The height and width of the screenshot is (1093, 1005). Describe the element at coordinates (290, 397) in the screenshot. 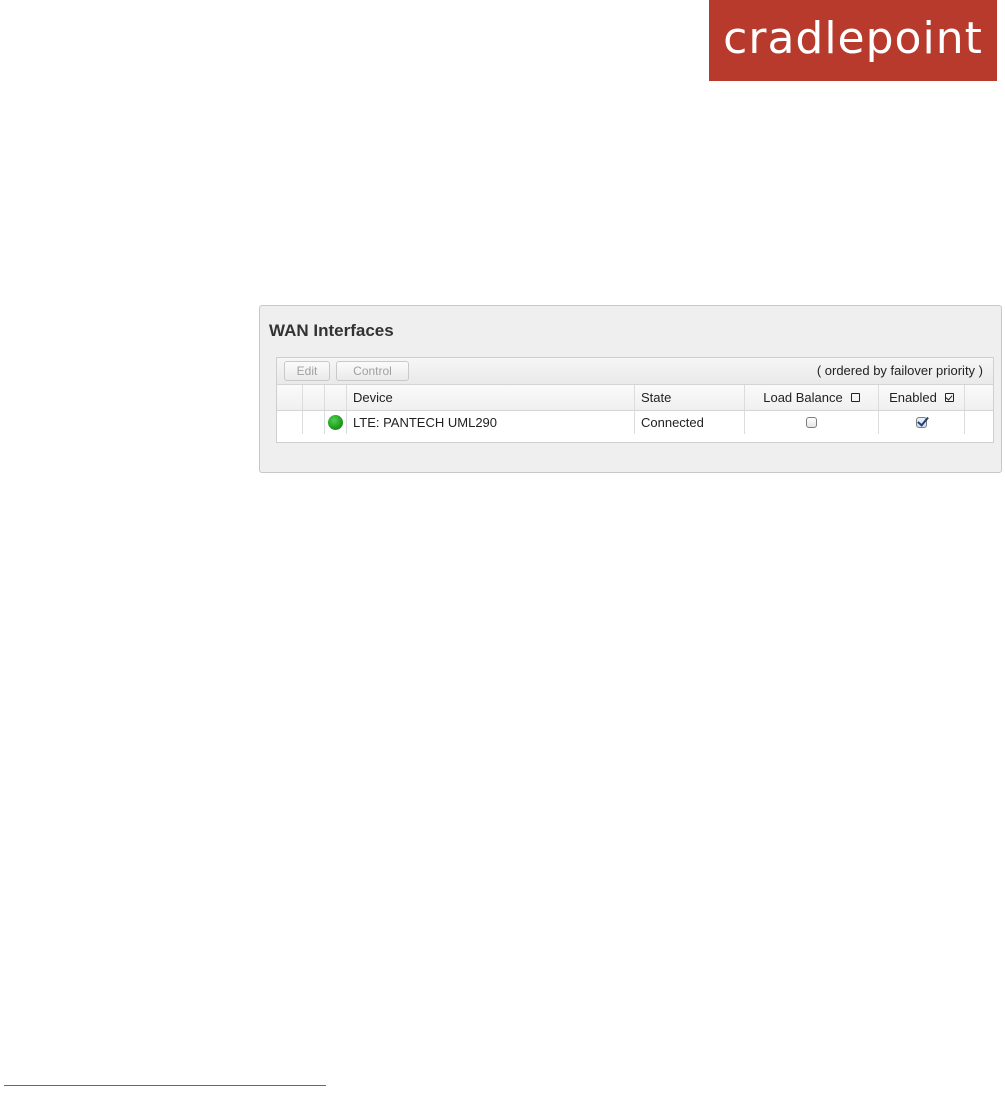

I see `header-cell-select` at that location.